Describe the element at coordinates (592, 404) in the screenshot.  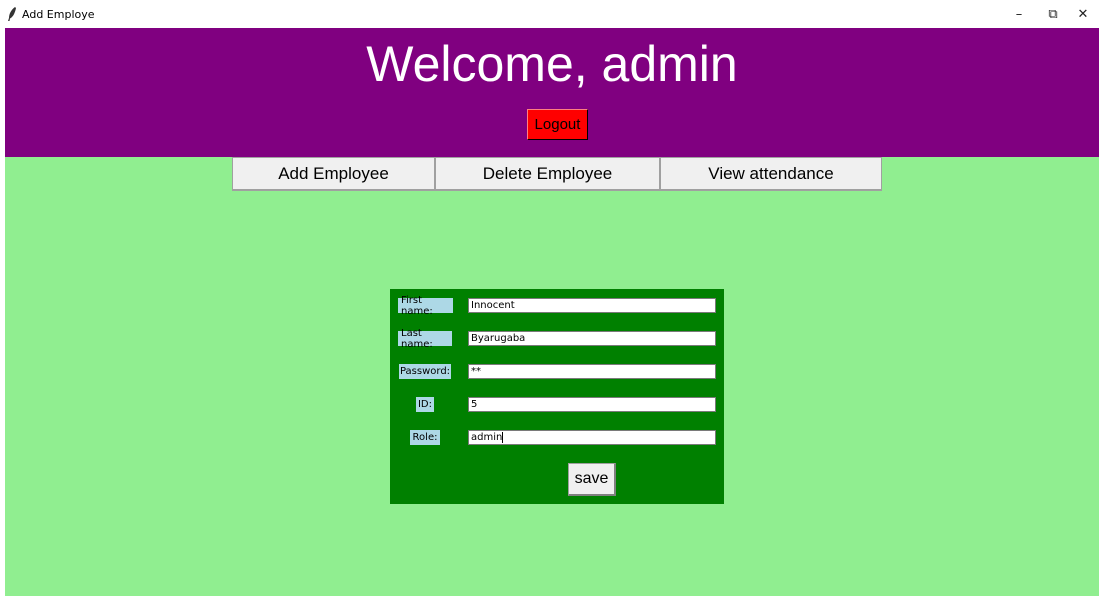
I see `id-field: 5` at that location.